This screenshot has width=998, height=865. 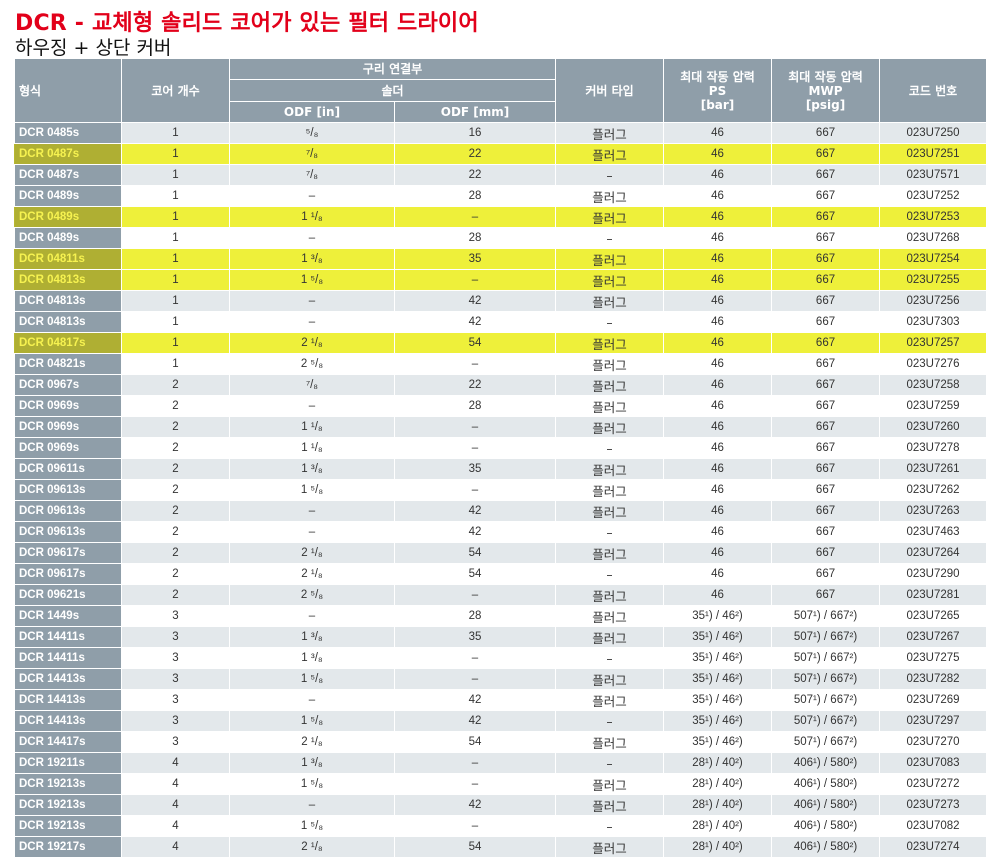 What do you see at coordinates (933, 595) in the screenshot?
I see `cell-code: 023U7281` at bounding box center [933, 595].